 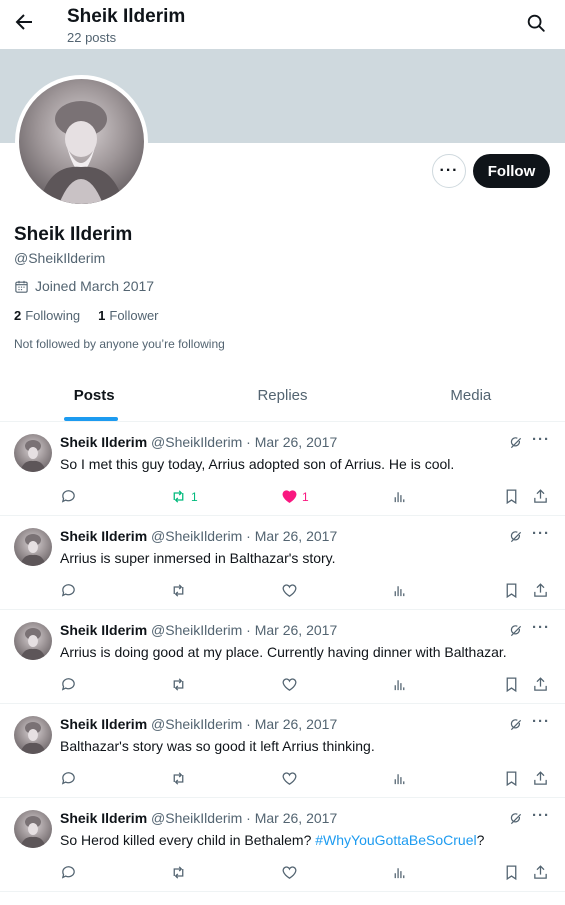 I want to click on tab-replies: Replies, so click(x=282, y=395).